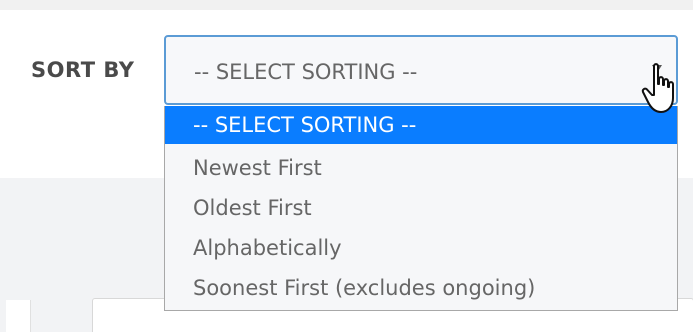  I want to click on option-alphabetically: Alphabetically, so click(421, 248).